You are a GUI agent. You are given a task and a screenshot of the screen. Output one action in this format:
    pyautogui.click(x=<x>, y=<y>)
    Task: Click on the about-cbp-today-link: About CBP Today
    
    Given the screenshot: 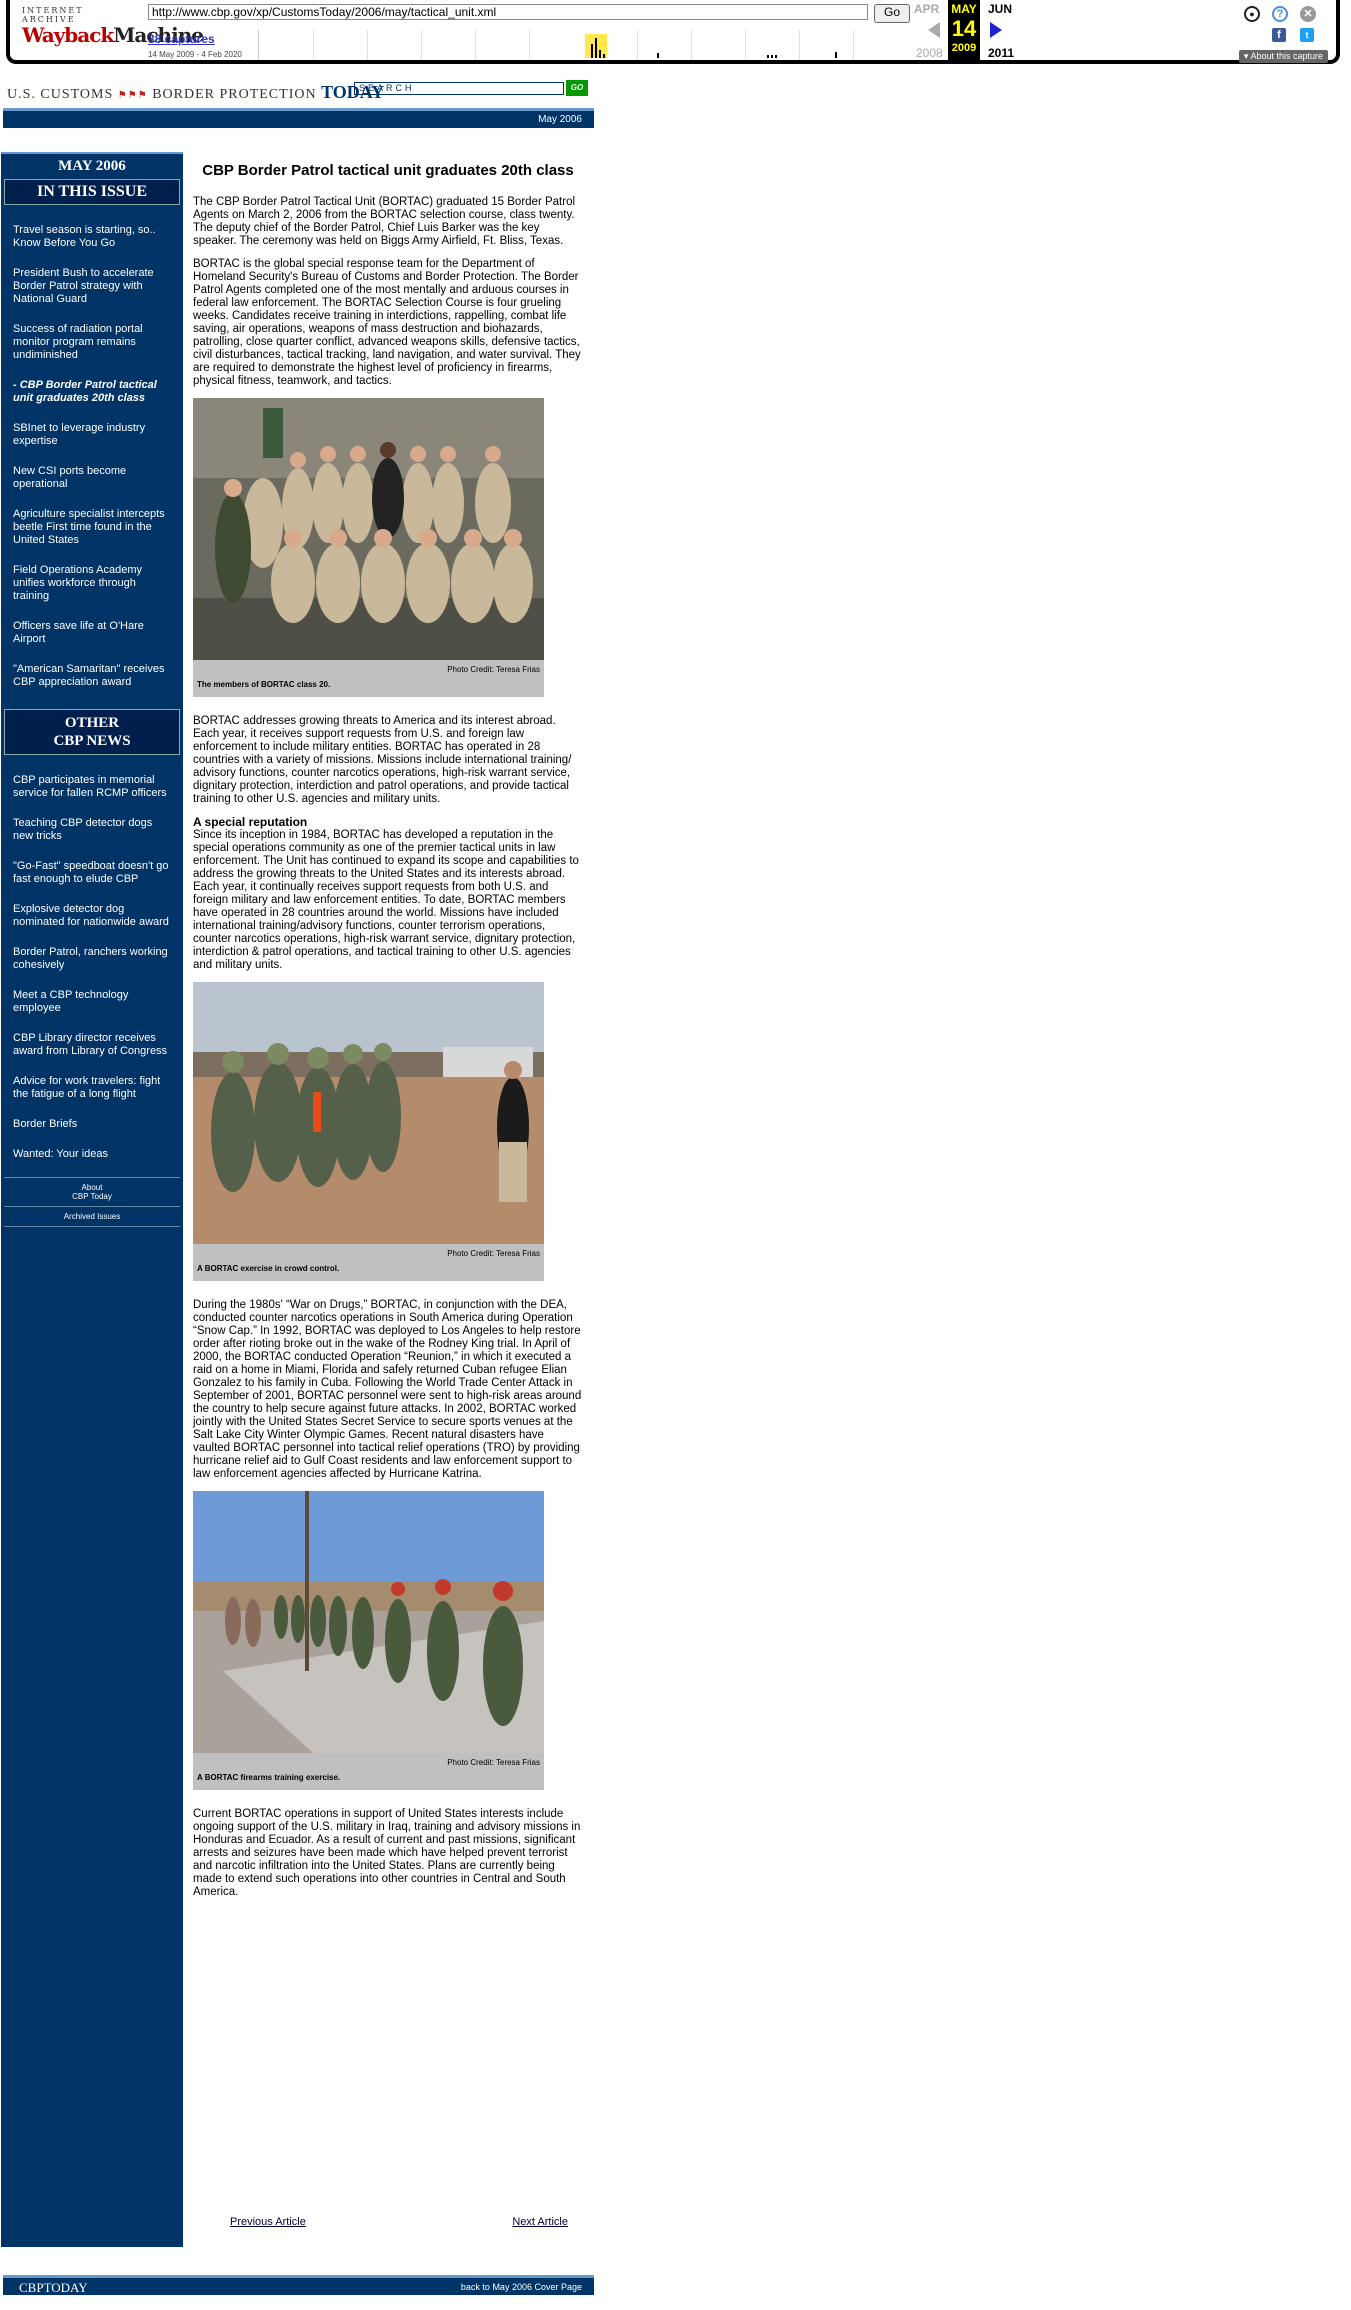 What is the action you would take?
    pyautogui.click(x=92, y=1191)
    